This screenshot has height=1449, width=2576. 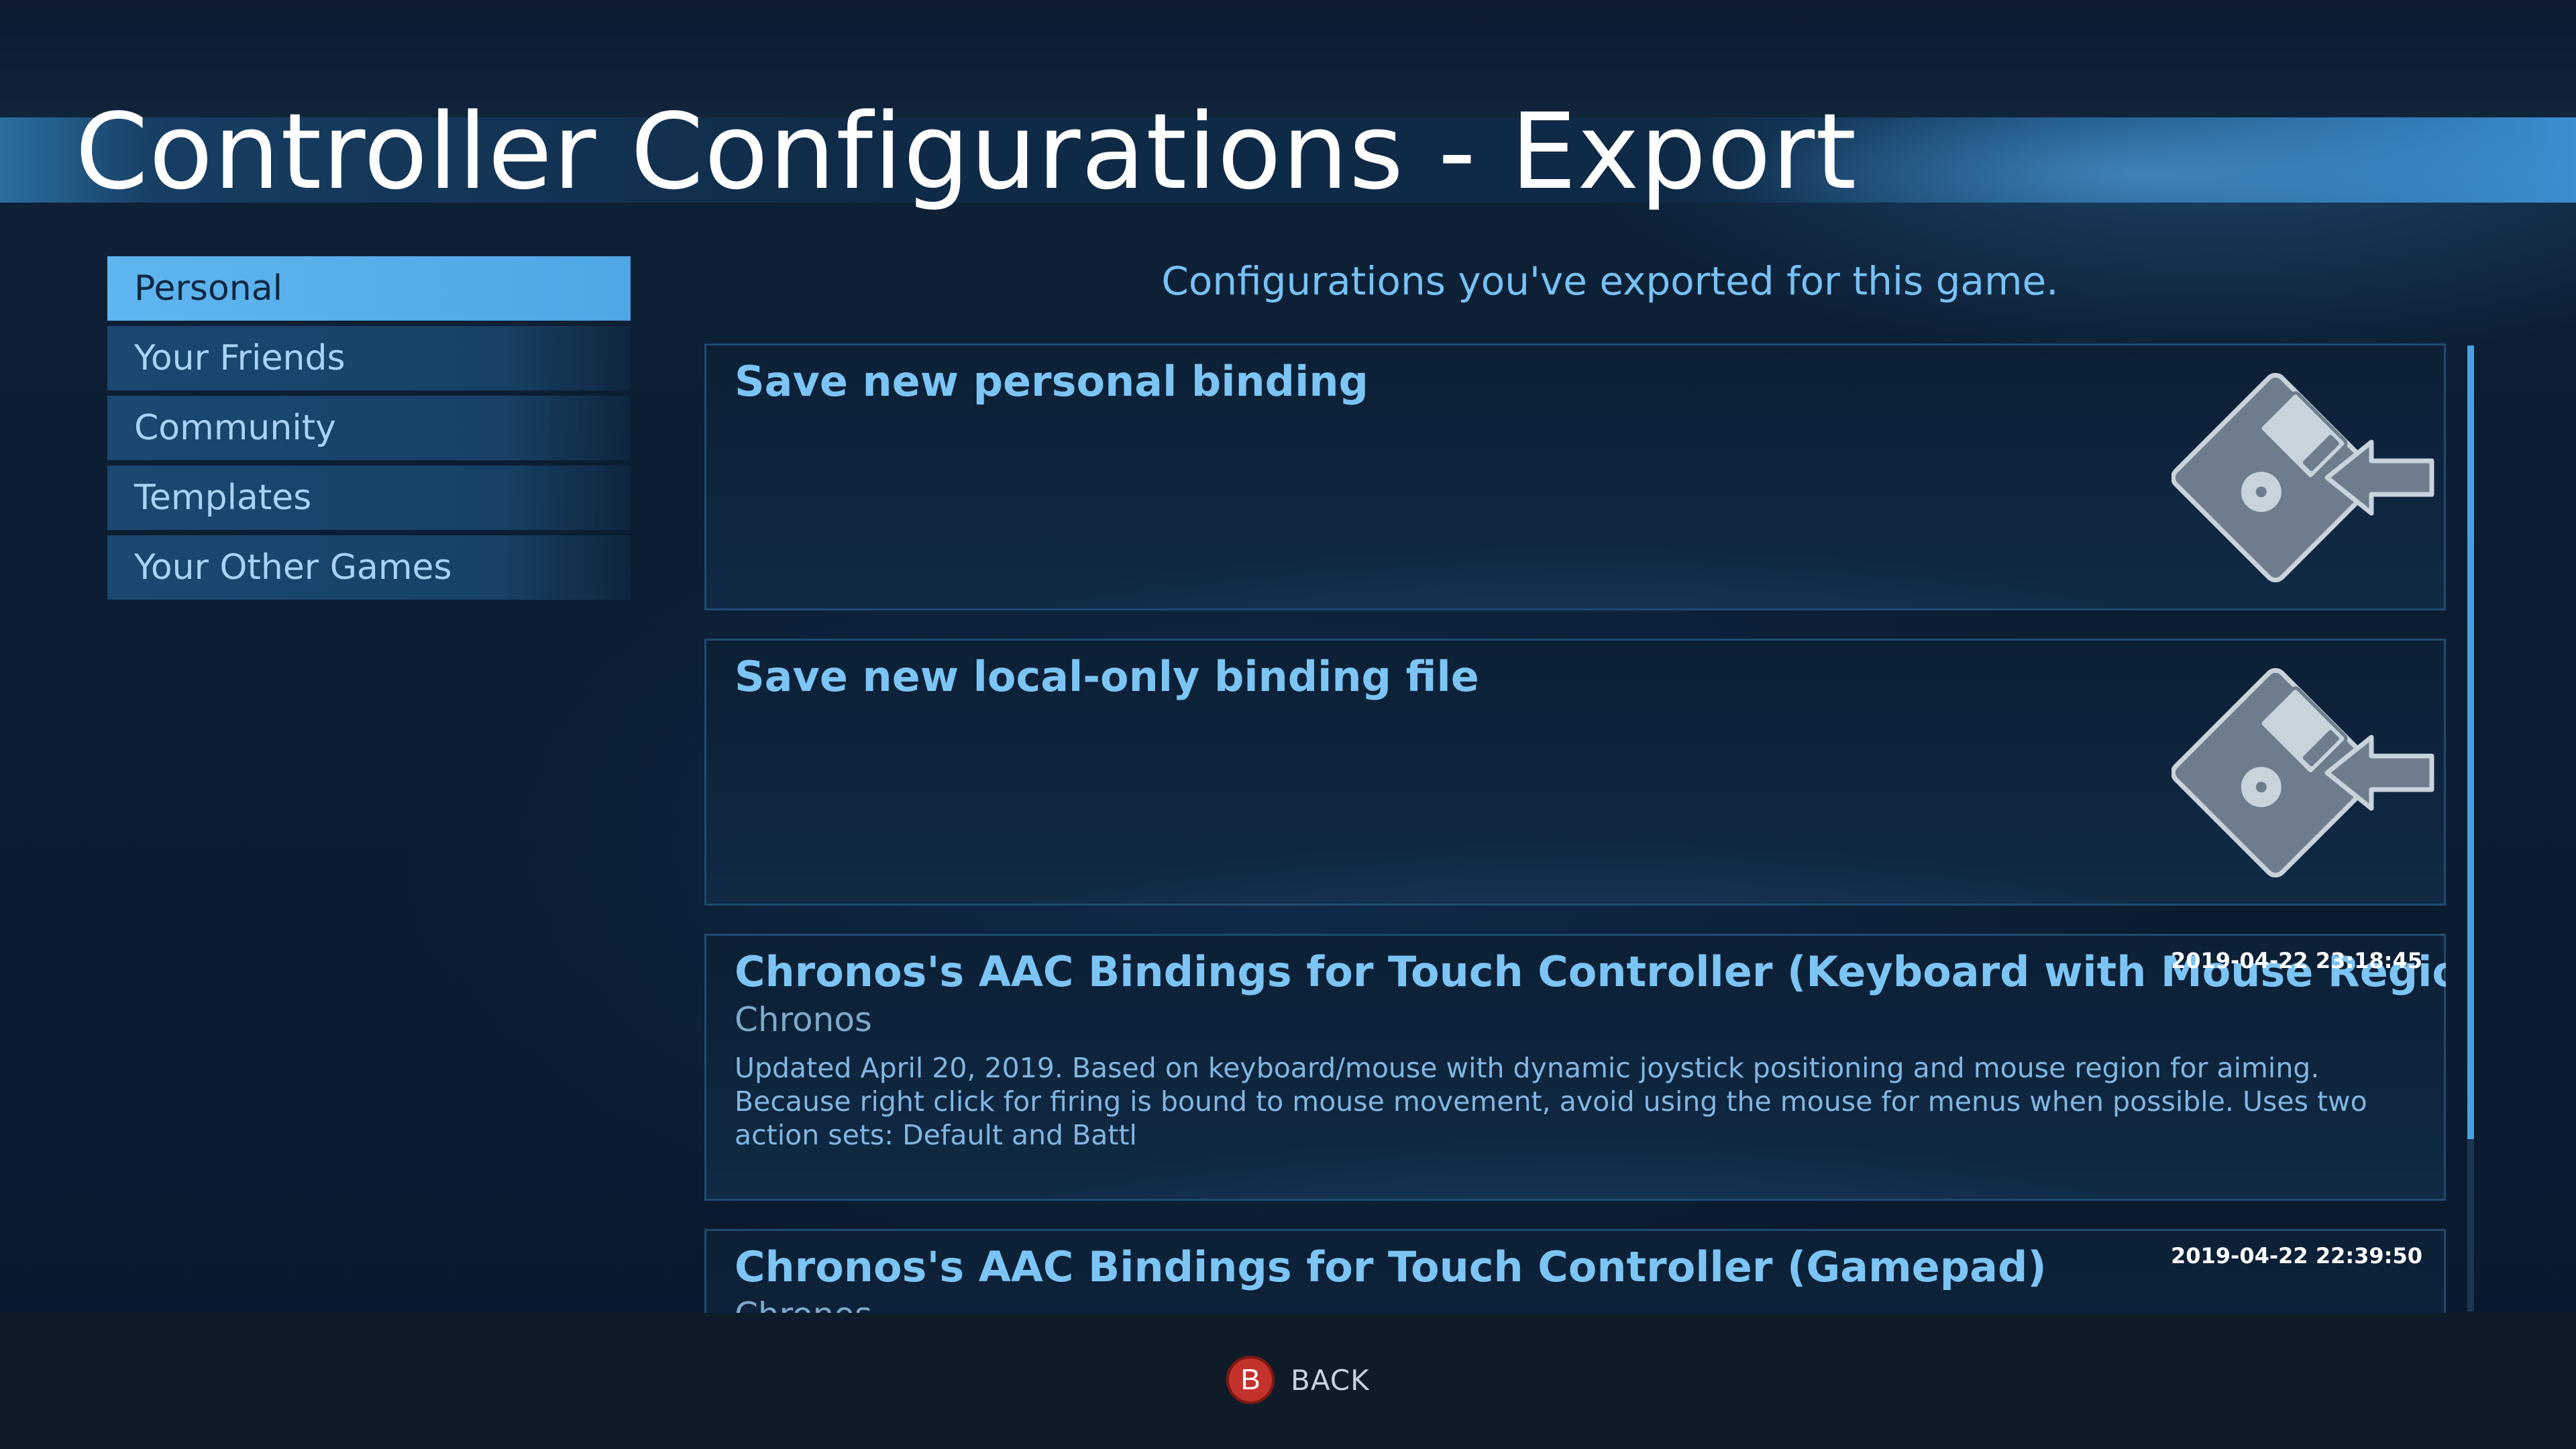 I want to click on sidebar-item-community: Community, so click(x=369, y=428).